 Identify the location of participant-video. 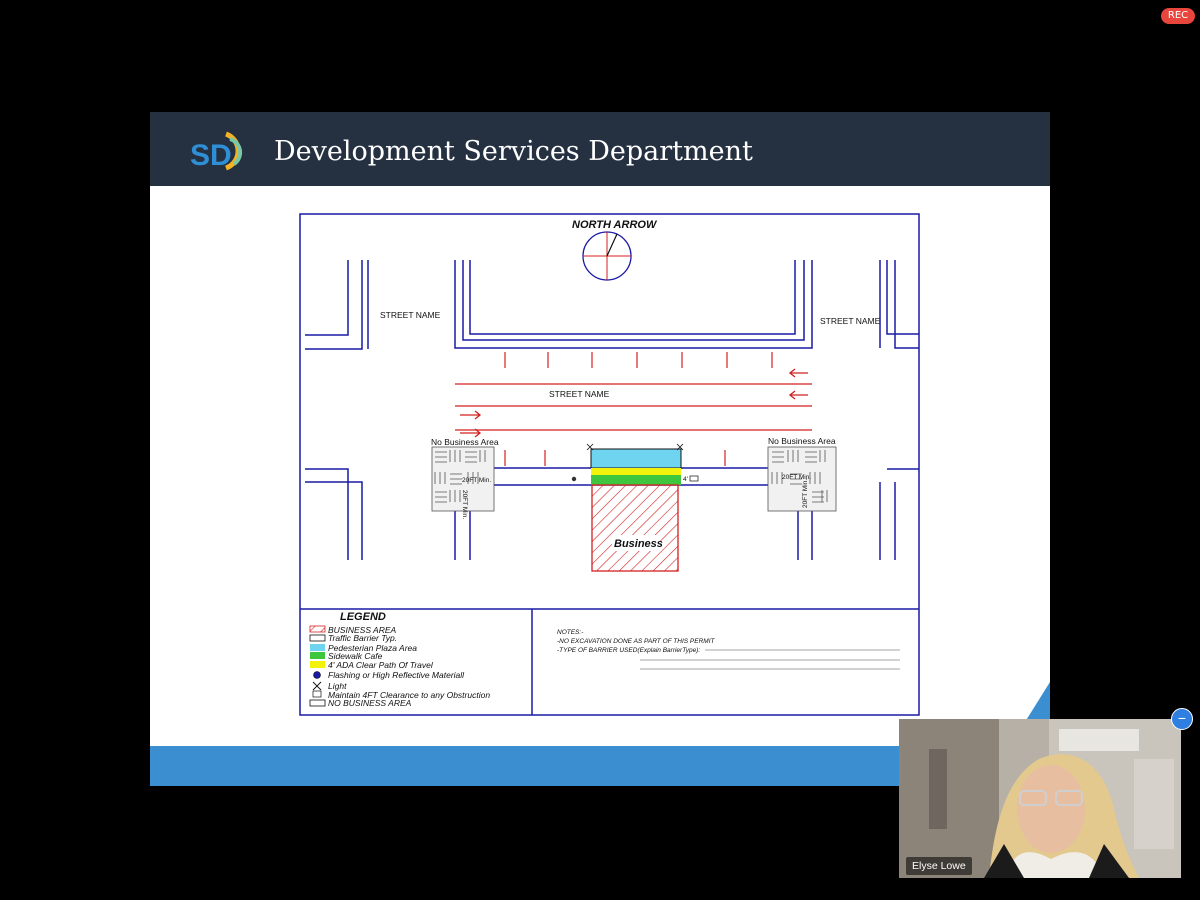
(1040, 798).